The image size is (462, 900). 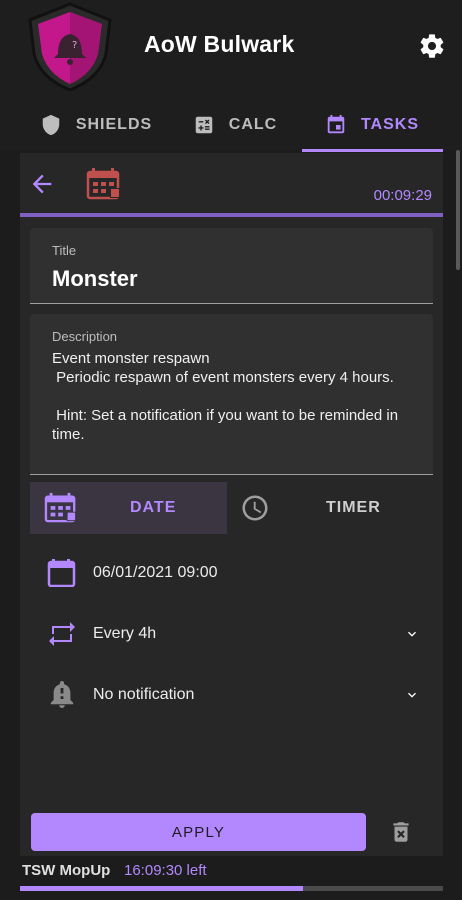 What do you see at coordinates (60, 507) in the screenshot?
I see `calendar-grid-icon` at bounding box center [60, 507].